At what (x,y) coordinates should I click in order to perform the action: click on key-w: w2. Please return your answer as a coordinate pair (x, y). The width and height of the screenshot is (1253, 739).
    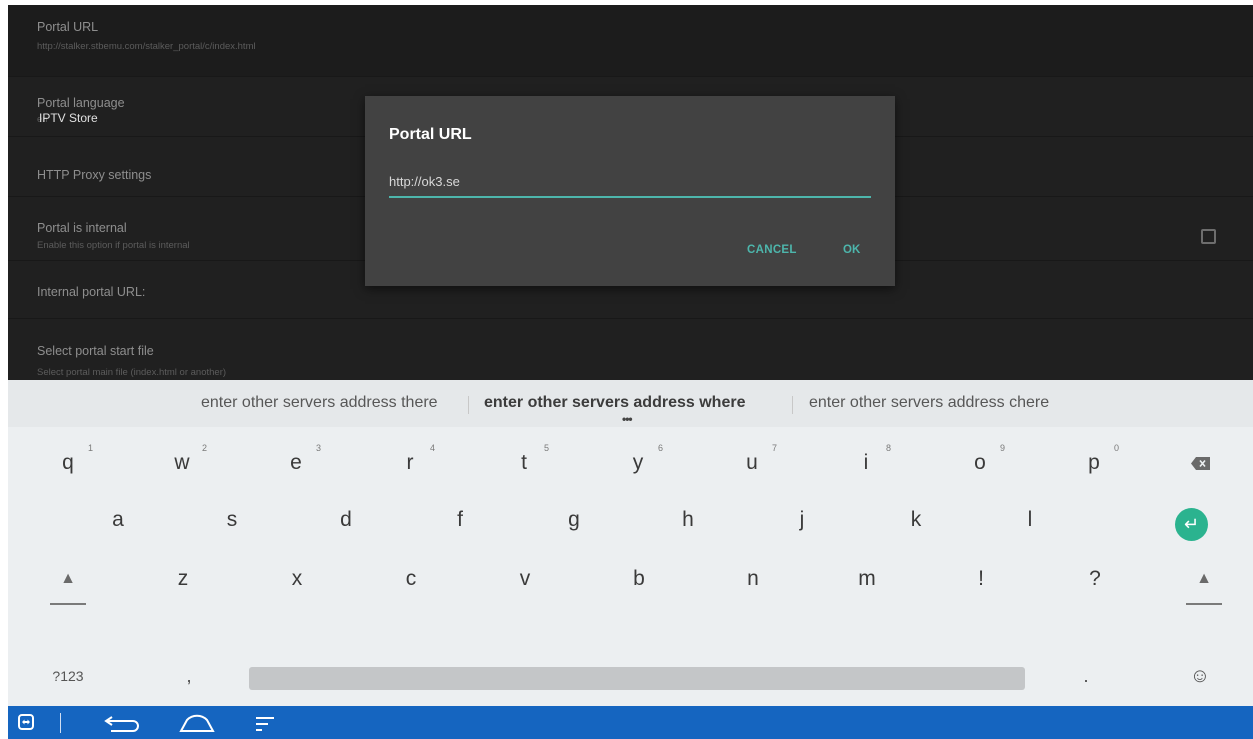
    Looking at the image, I should click on (182, 466).